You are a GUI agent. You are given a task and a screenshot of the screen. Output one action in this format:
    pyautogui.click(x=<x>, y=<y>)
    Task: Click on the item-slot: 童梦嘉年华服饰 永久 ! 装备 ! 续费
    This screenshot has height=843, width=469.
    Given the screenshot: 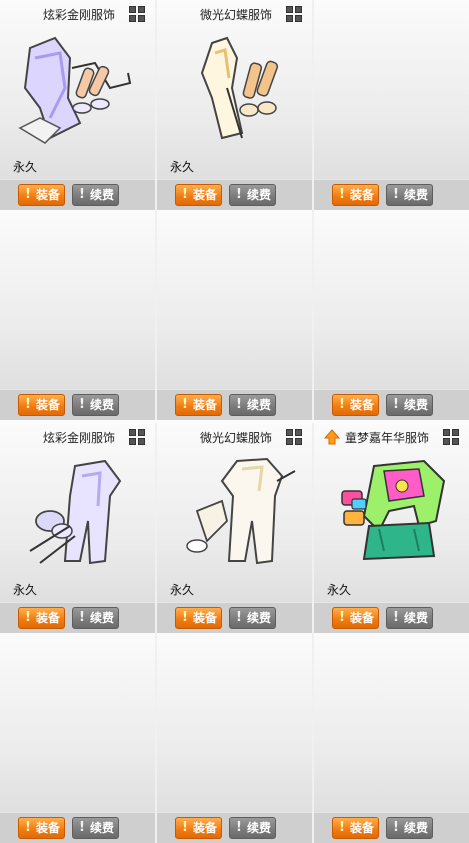 What is the action you would take?
    pyautogui.click(x=391, y=528)
    